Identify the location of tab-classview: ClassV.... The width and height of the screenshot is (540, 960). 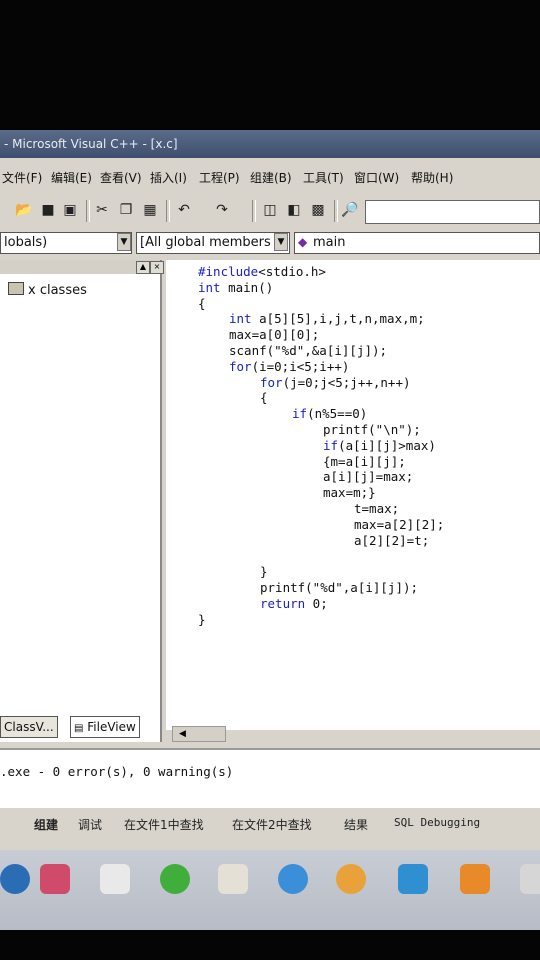
(29, 727).